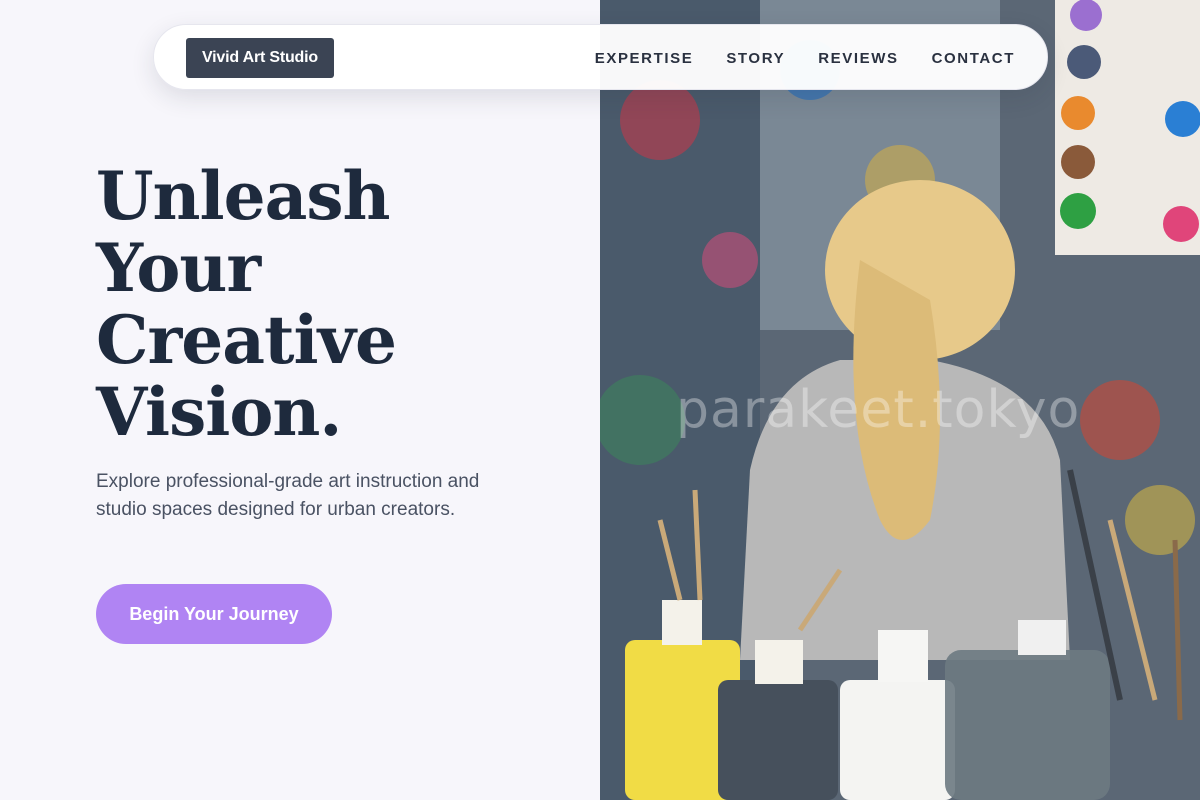 This screenshot has width=1200, height=800. Describe the element at coordinates (219, 412) in the screenshot. I see `headline-line: Vision.` at that location.